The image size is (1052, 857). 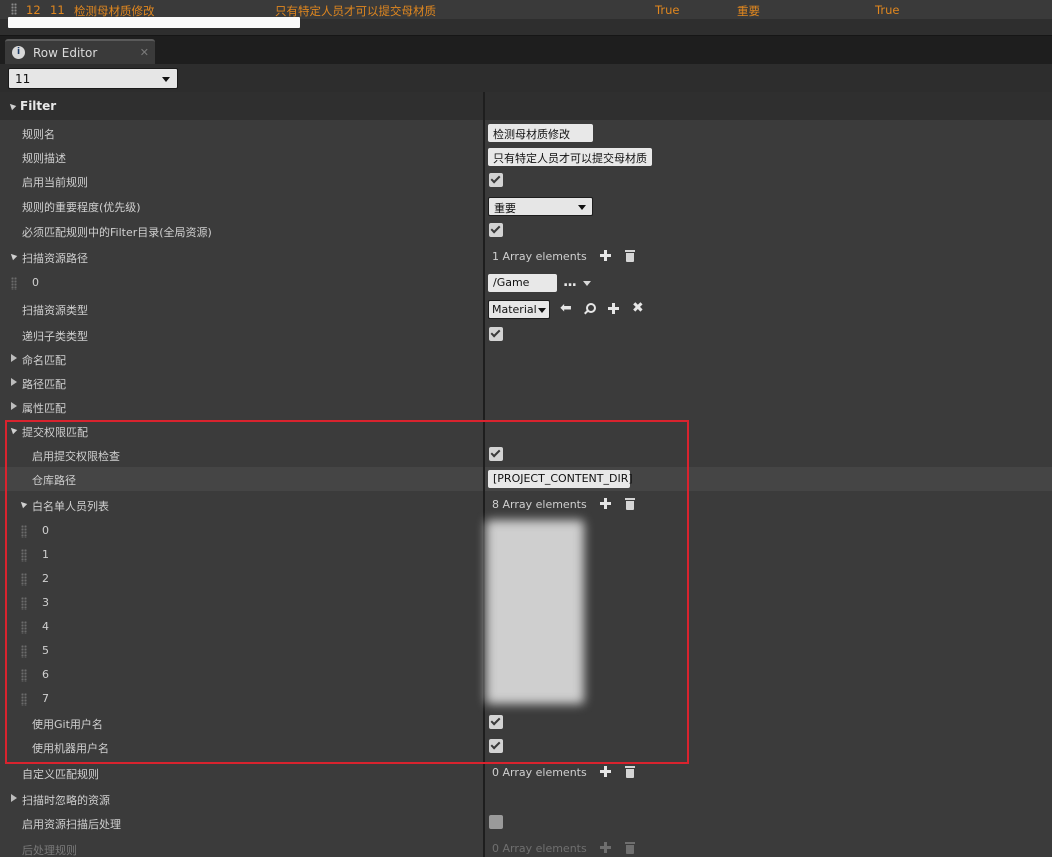 I want to click on row-select-value: 11, so click(x=23, y=79).